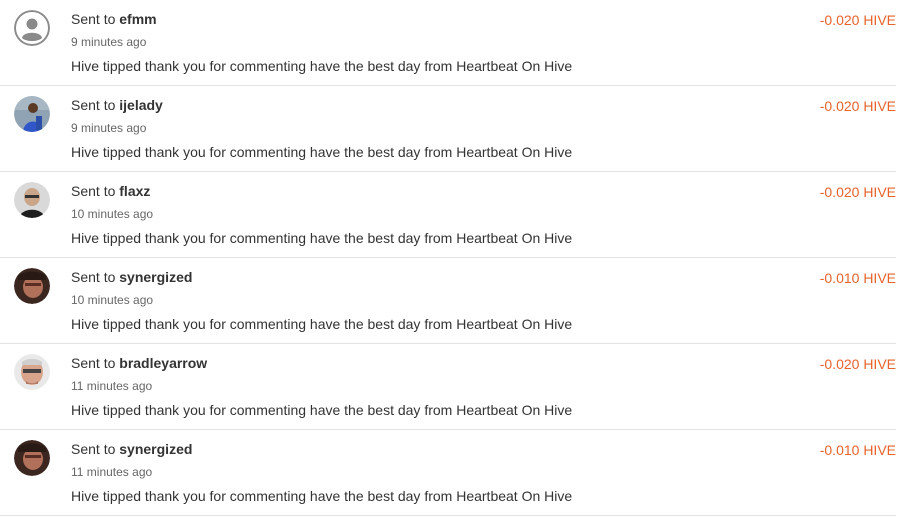  Describe the element at coordinates (32, 28) in the screenshot. I see `default-user-icon` at that location.